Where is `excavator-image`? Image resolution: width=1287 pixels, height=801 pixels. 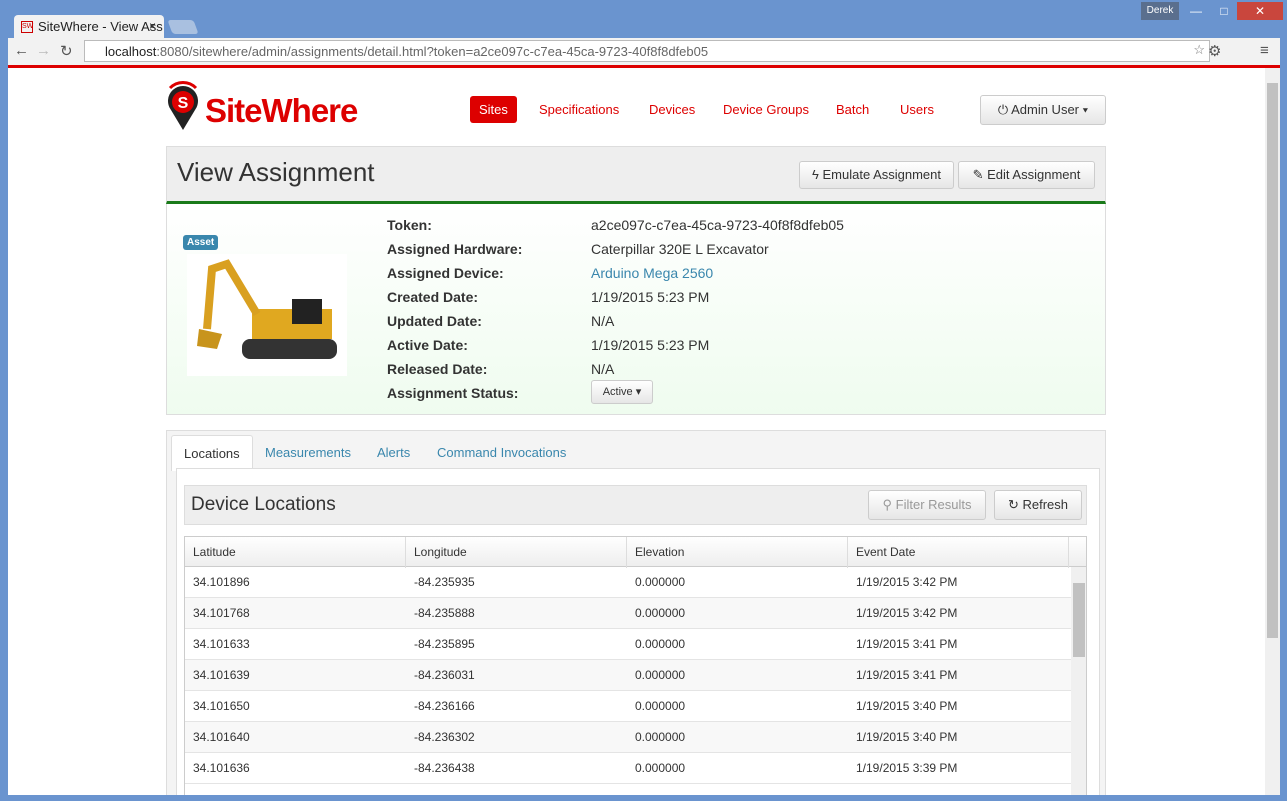
excavator-image is located at coordinates (267, 309).